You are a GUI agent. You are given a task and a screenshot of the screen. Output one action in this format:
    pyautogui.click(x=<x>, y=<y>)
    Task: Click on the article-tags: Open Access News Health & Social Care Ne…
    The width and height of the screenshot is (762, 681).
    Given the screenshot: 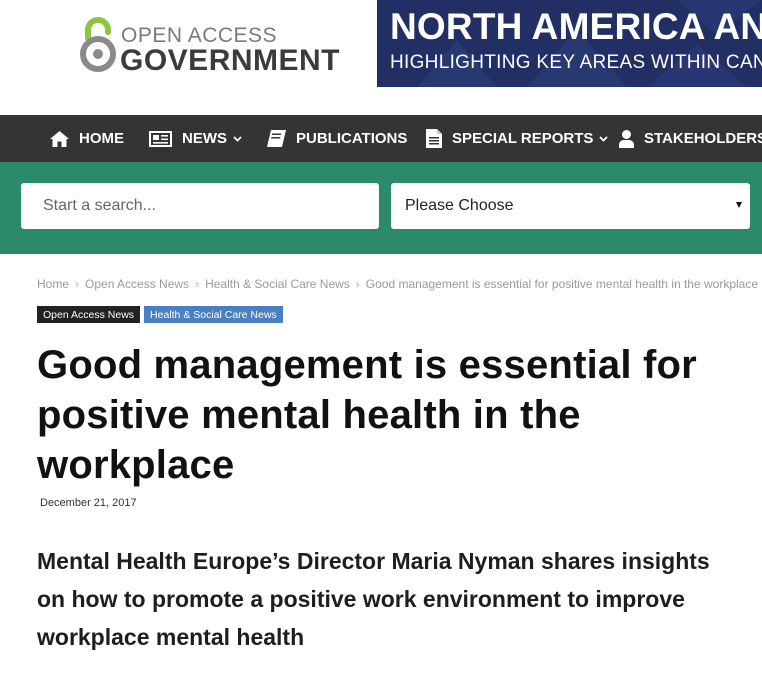 What is the action you would take?
    pyautogui.click(x=160, y=314)
    